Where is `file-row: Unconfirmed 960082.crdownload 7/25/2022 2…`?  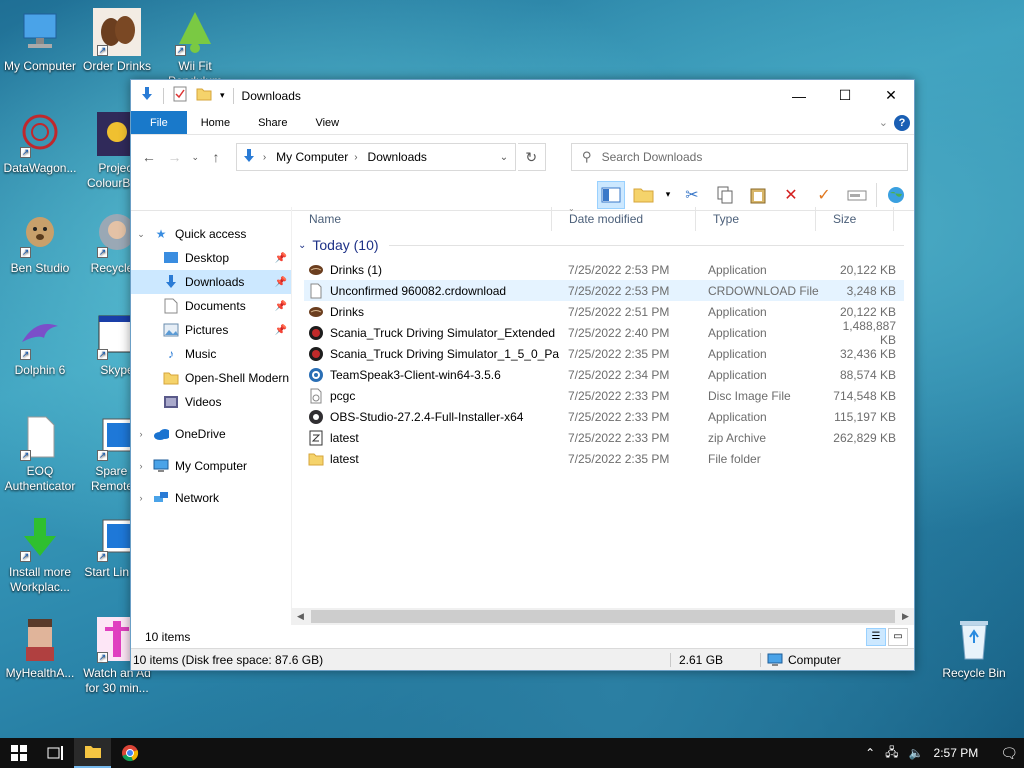 file-row: Unconfirmed 960082.crdownload 7/25/2022 2… is located at coordinates (604, 290).